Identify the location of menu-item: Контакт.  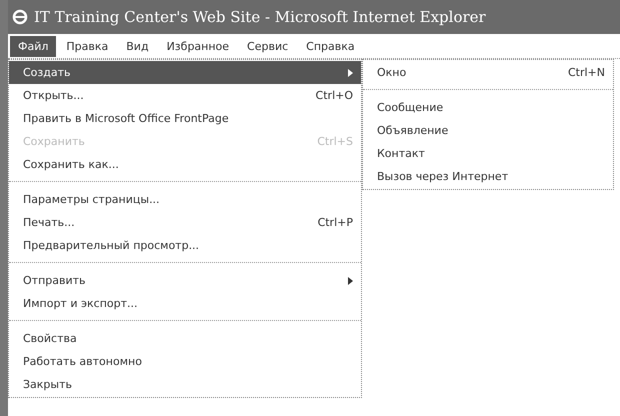
(488, 153).